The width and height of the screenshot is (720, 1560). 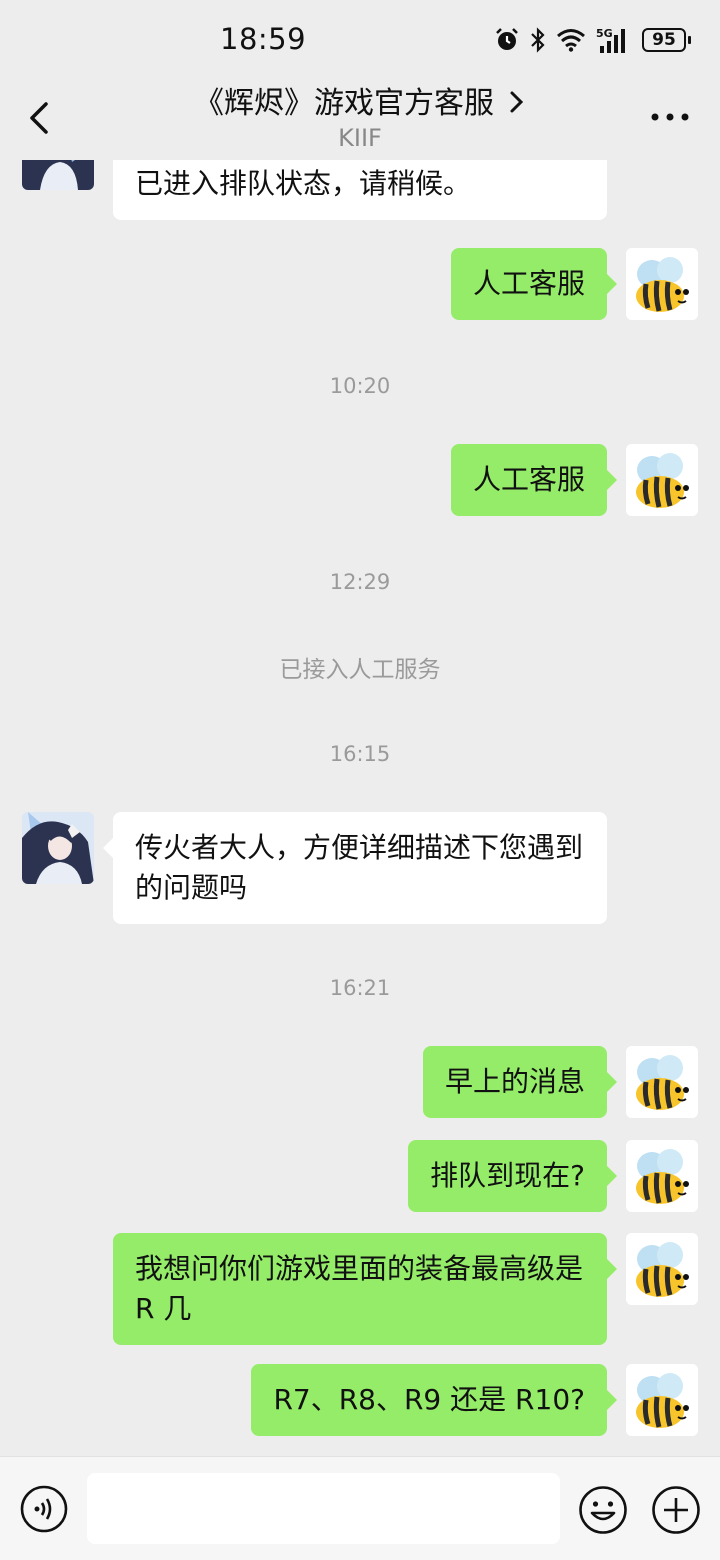 I want to click on message-input, so click(x=323, y=1508).